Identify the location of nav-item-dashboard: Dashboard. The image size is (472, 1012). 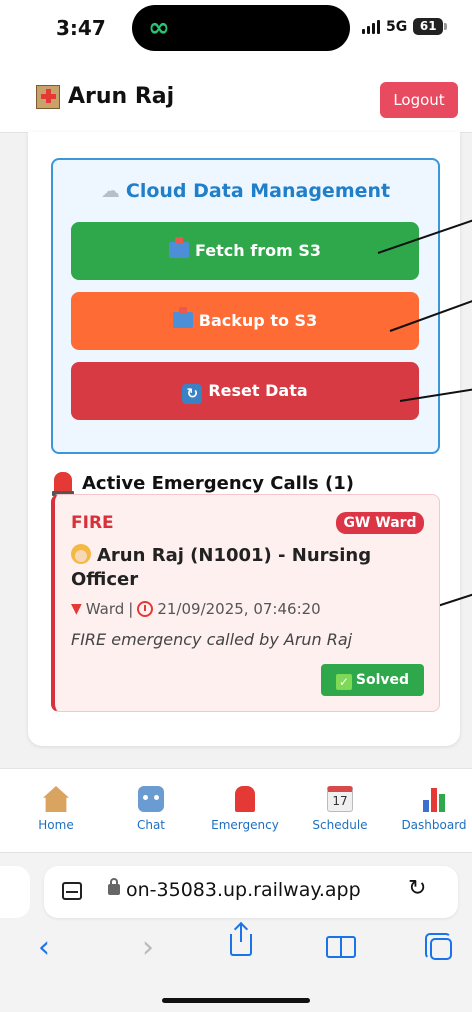
(430, 809).